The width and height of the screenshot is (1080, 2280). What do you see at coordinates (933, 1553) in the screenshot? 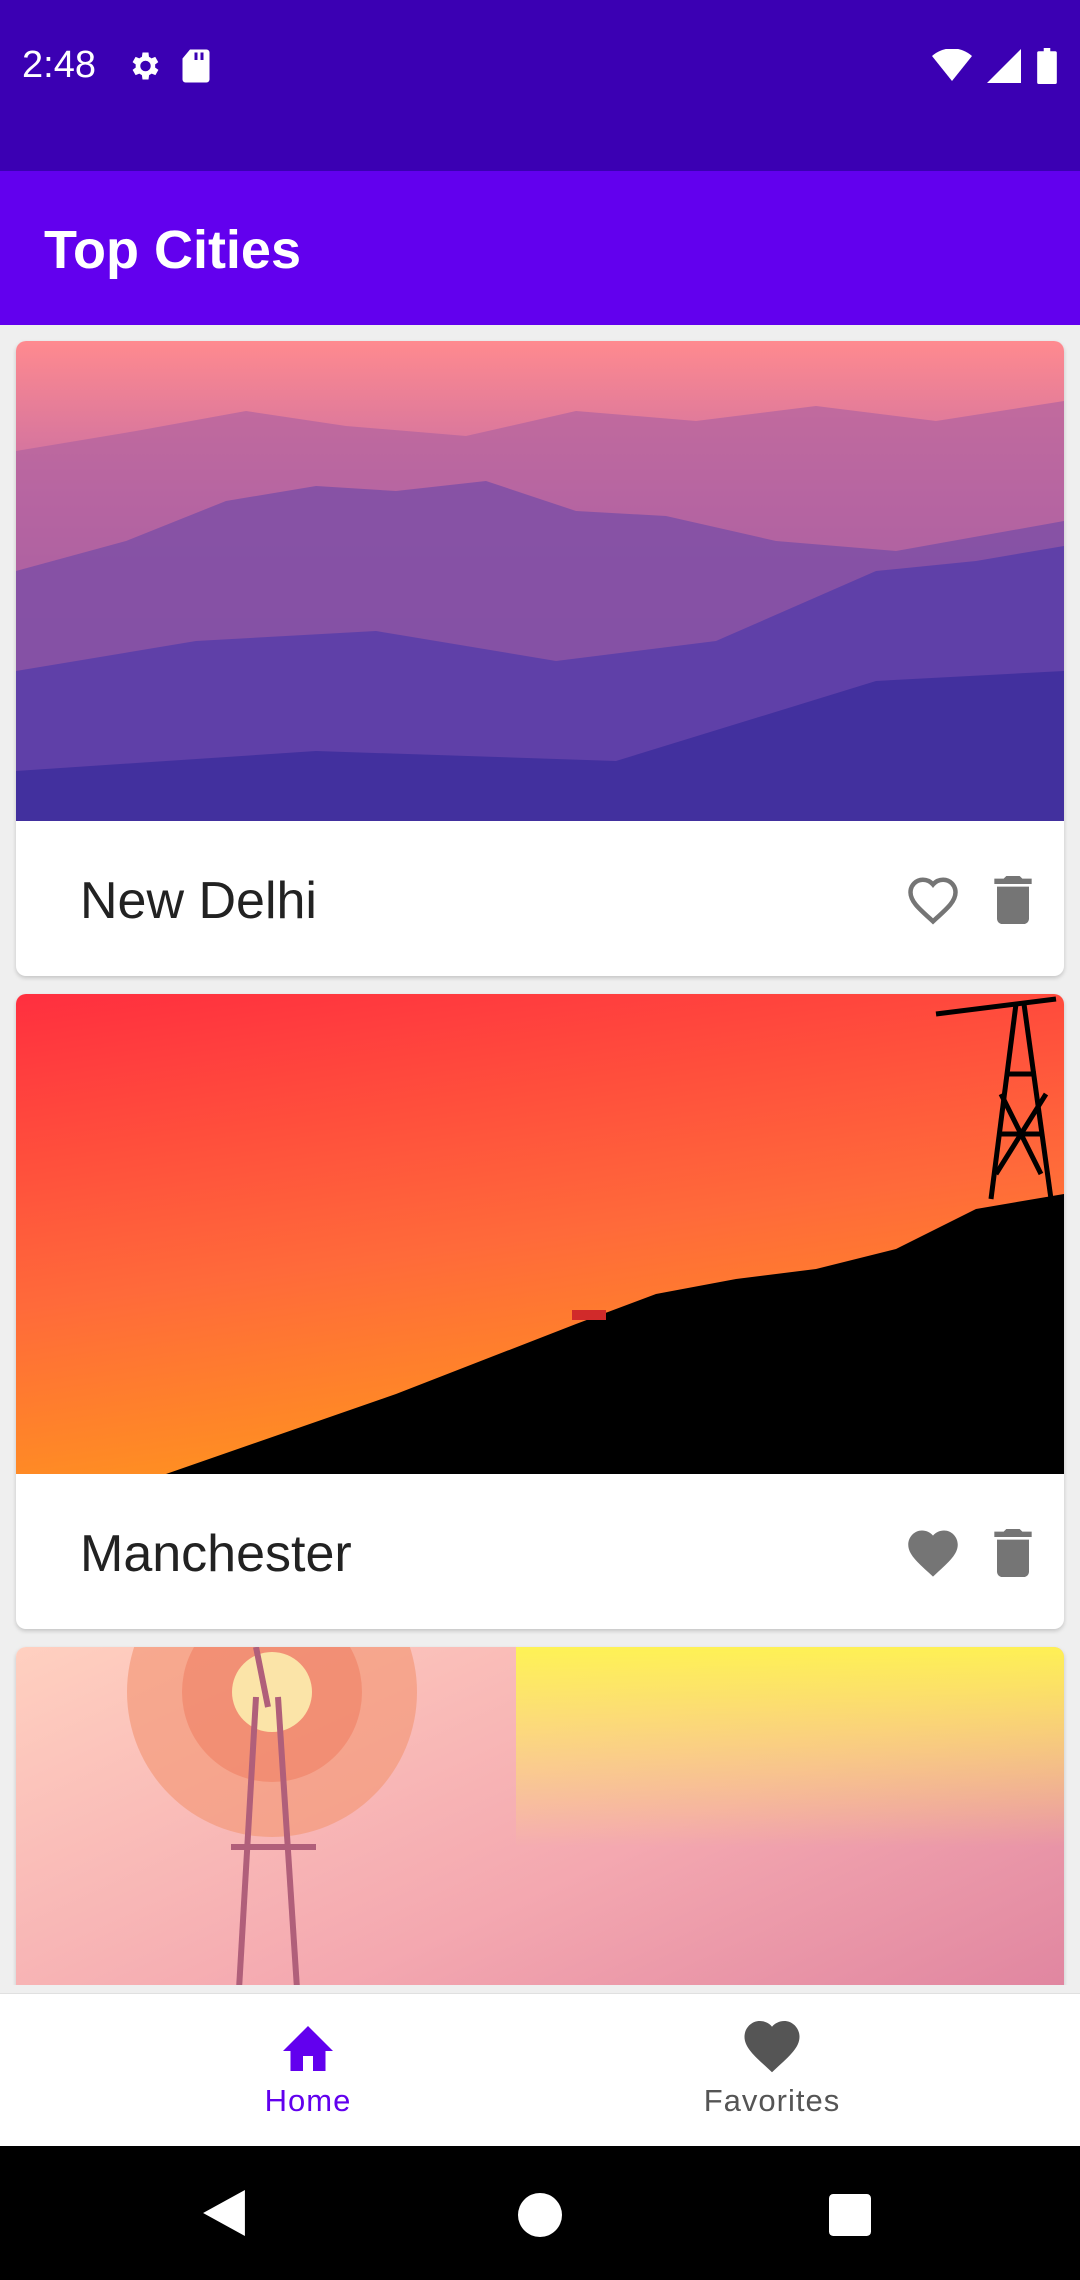
I see `favorite-filled-icon` at bounding box center [933, 1553].